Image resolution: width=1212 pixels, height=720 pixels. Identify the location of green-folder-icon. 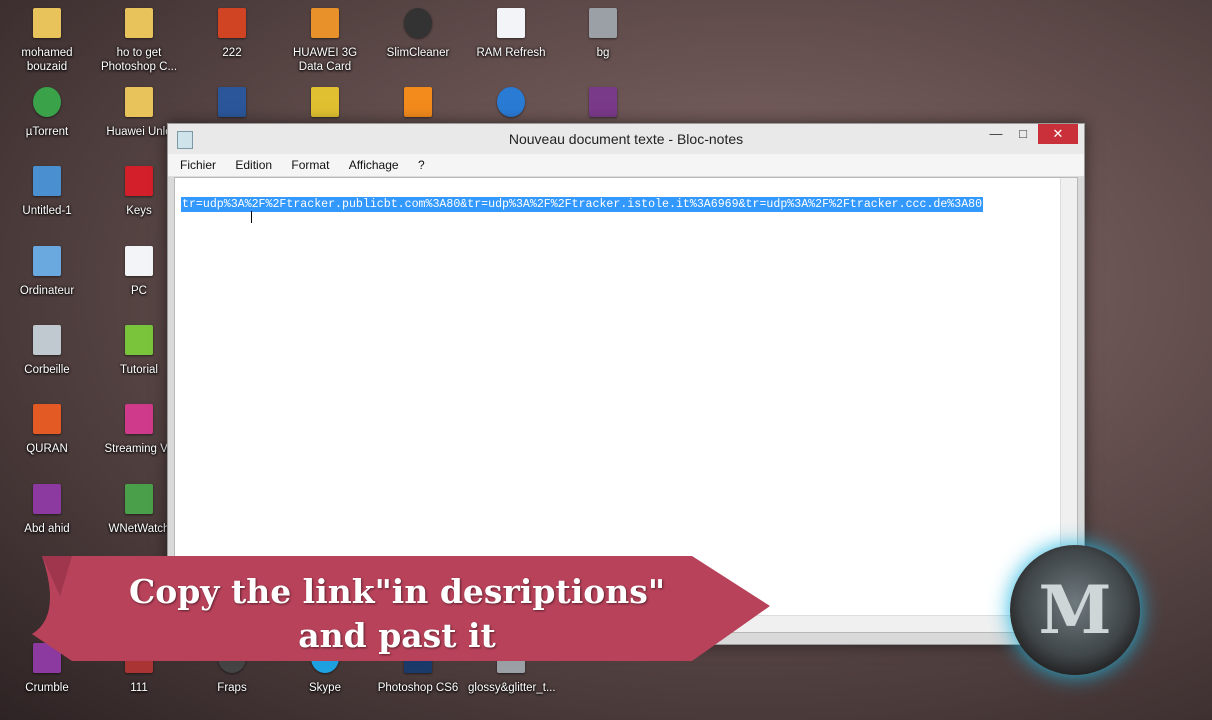
(139, 341).